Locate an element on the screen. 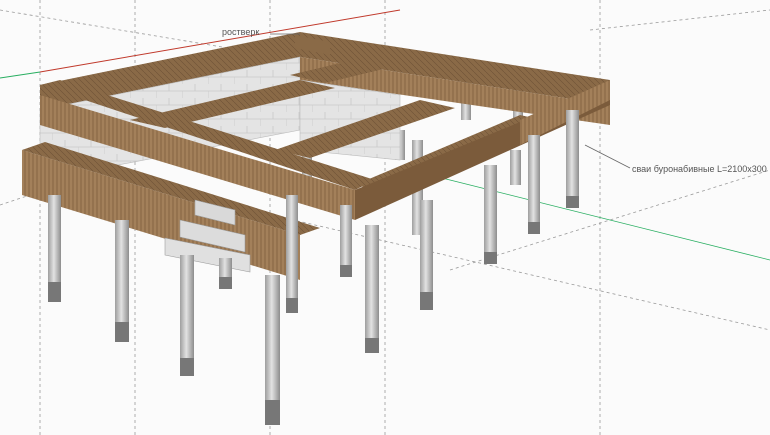  leader-piles is located at coordinates (607, 156).